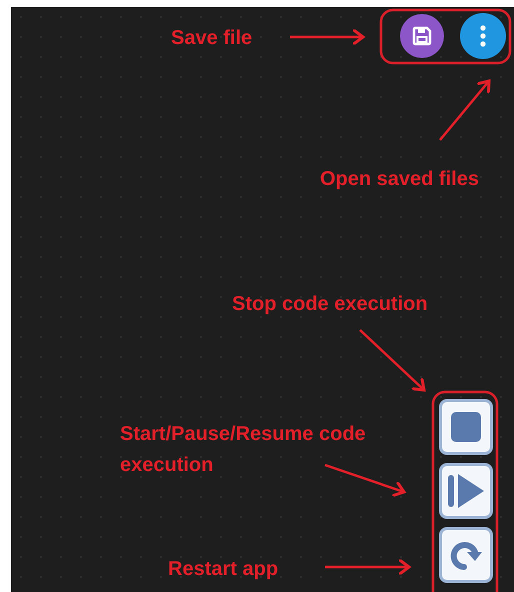 The width and height of the screenshot is (514, 592). What do you see at coordinates (466, 555) in the screenshot?
I see `restart-button` at bounding box center [466, 555].